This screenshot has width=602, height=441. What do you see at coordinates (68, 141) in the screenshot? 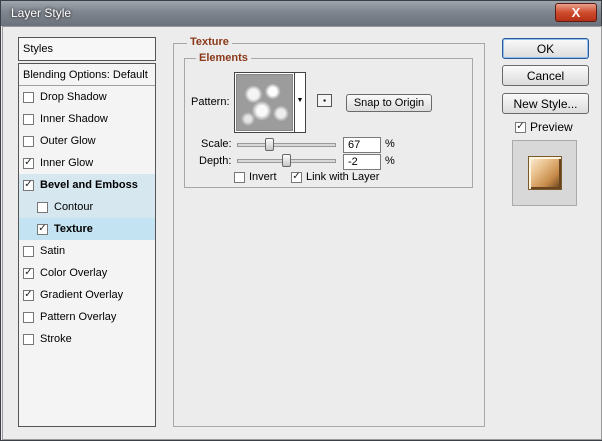
I see `style-item-label: Outer Glow` at bounding box center [68, 141].